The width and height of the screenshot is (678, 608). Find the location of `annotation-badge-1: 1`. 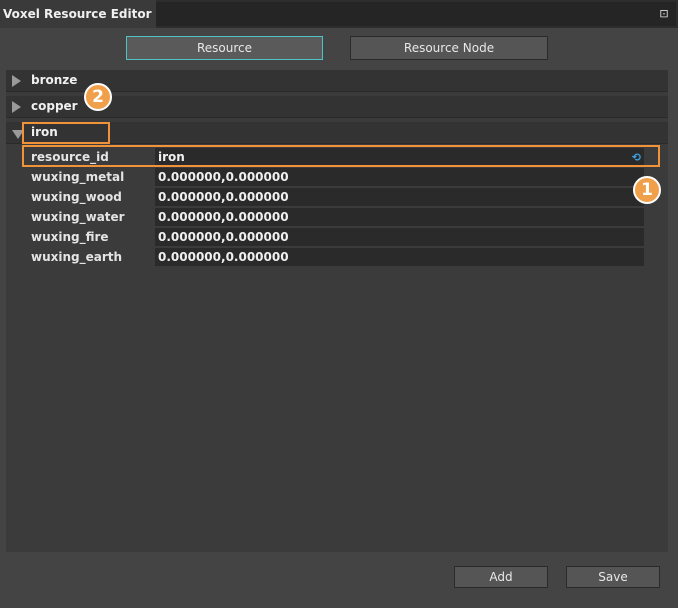

annotation-badge-1: 1 is located at coordinates (647, 190).